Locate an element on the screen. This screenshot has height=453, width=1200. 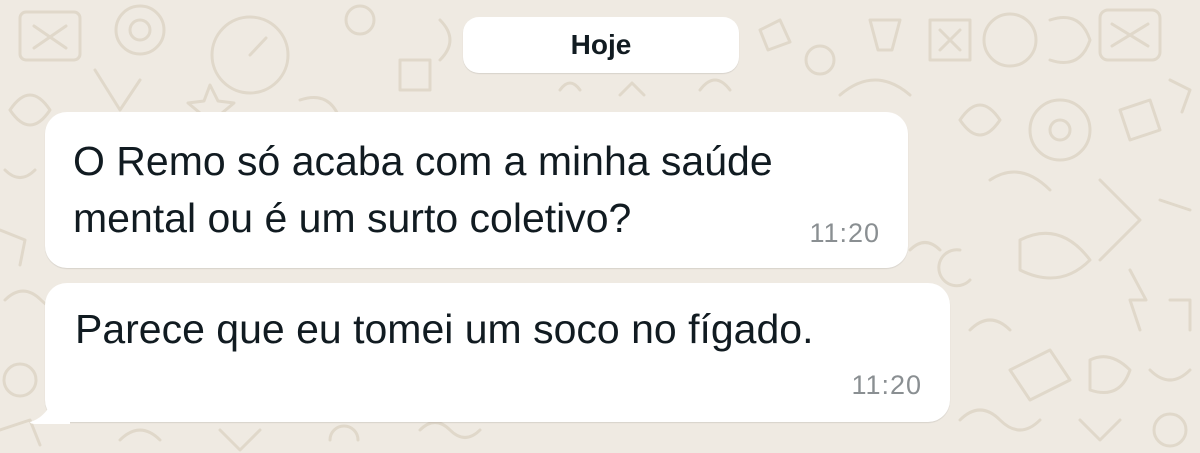
message-line: Parece que eu tomei um soco no fígado. is located at coordinates (444, 329).